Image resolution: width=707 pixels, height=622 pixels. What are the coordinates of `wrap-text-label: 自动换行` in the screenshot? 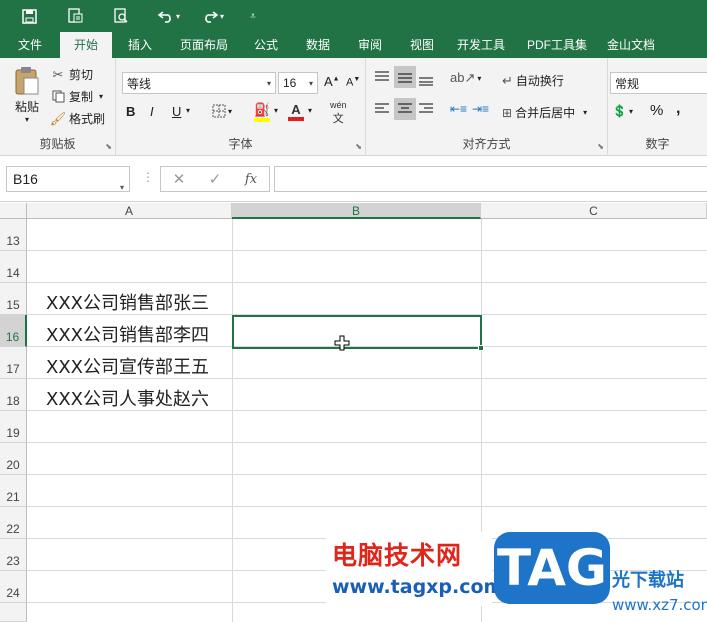 It's located at (539, 81).